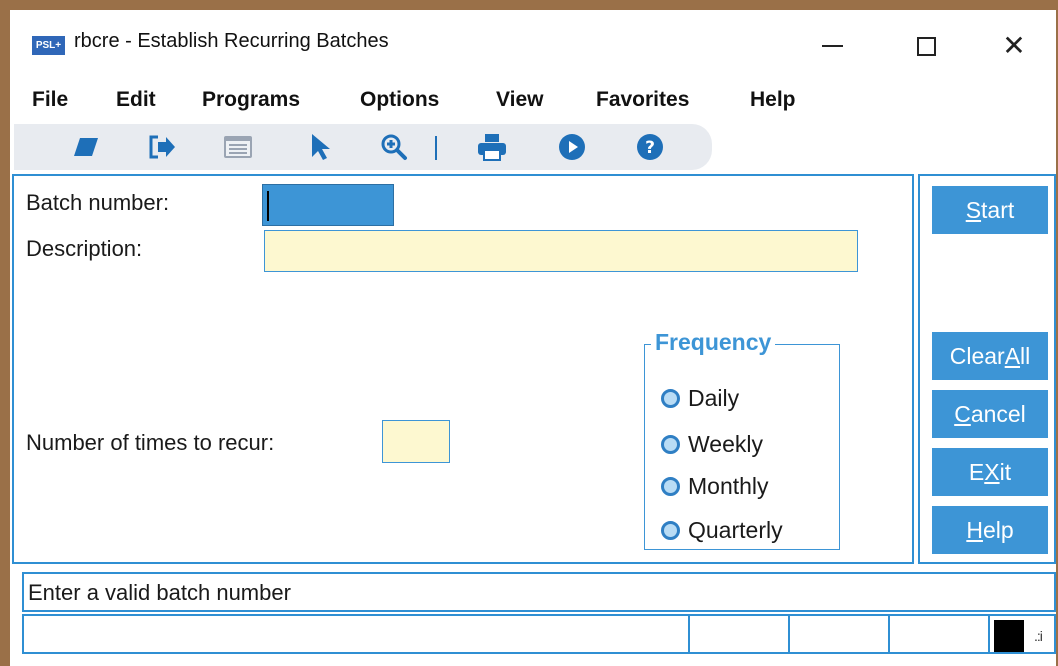 The width and height of the screenshot is (1058, 666). I want to click on menu-favorites: Favorites, so click(642, 100).